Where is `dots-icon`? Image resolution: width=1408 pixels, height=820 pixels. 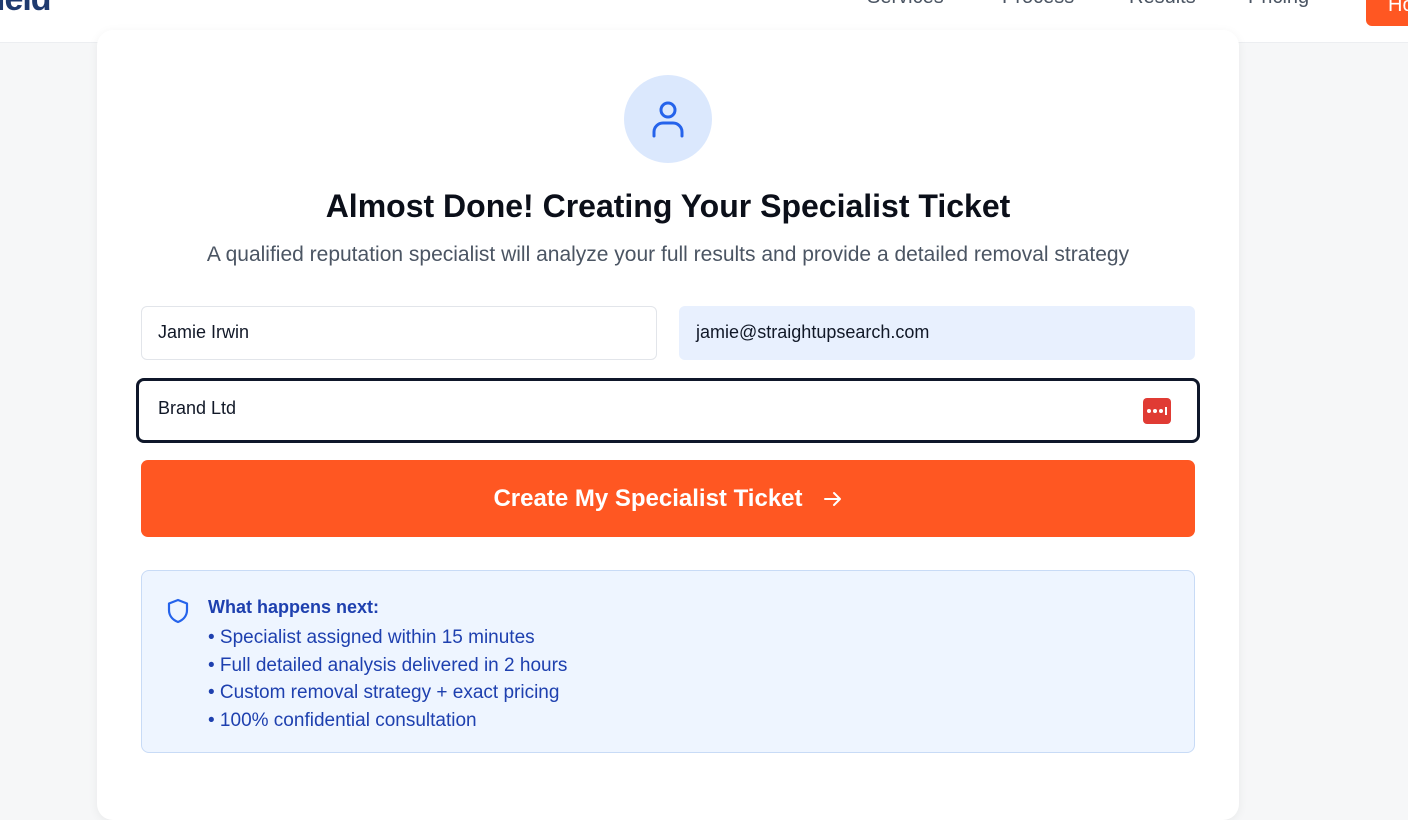
dots-icon is located at coordinates (1157, 411).